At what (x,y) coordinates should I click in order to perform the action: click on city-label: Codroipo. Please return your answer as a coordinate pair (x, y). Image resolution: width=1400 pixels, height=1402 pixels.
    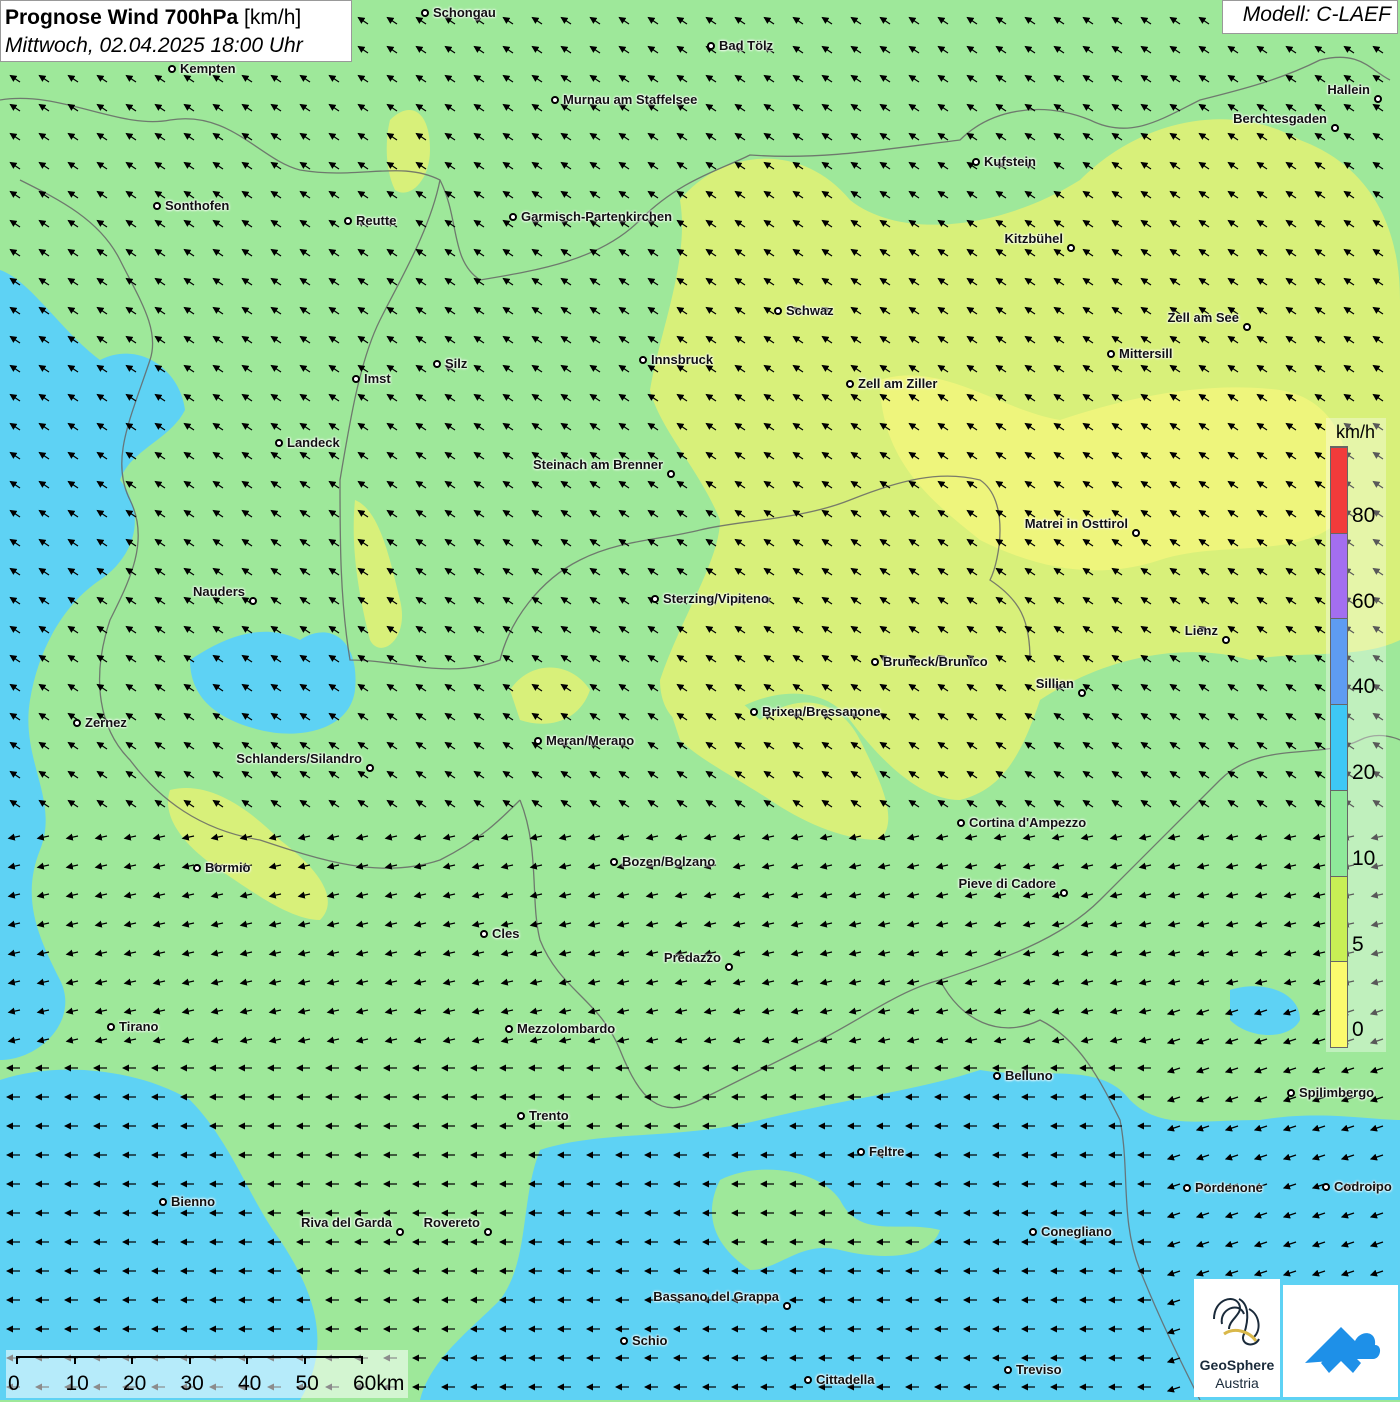
    Looking at the image, I should click on (1363, 1186).